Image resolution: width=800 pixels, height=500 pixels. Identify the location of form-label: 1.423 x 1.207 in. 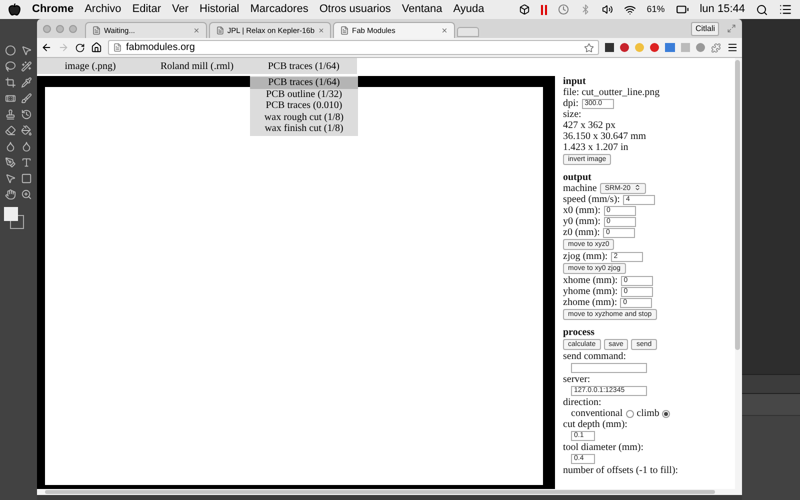
(596, 147).